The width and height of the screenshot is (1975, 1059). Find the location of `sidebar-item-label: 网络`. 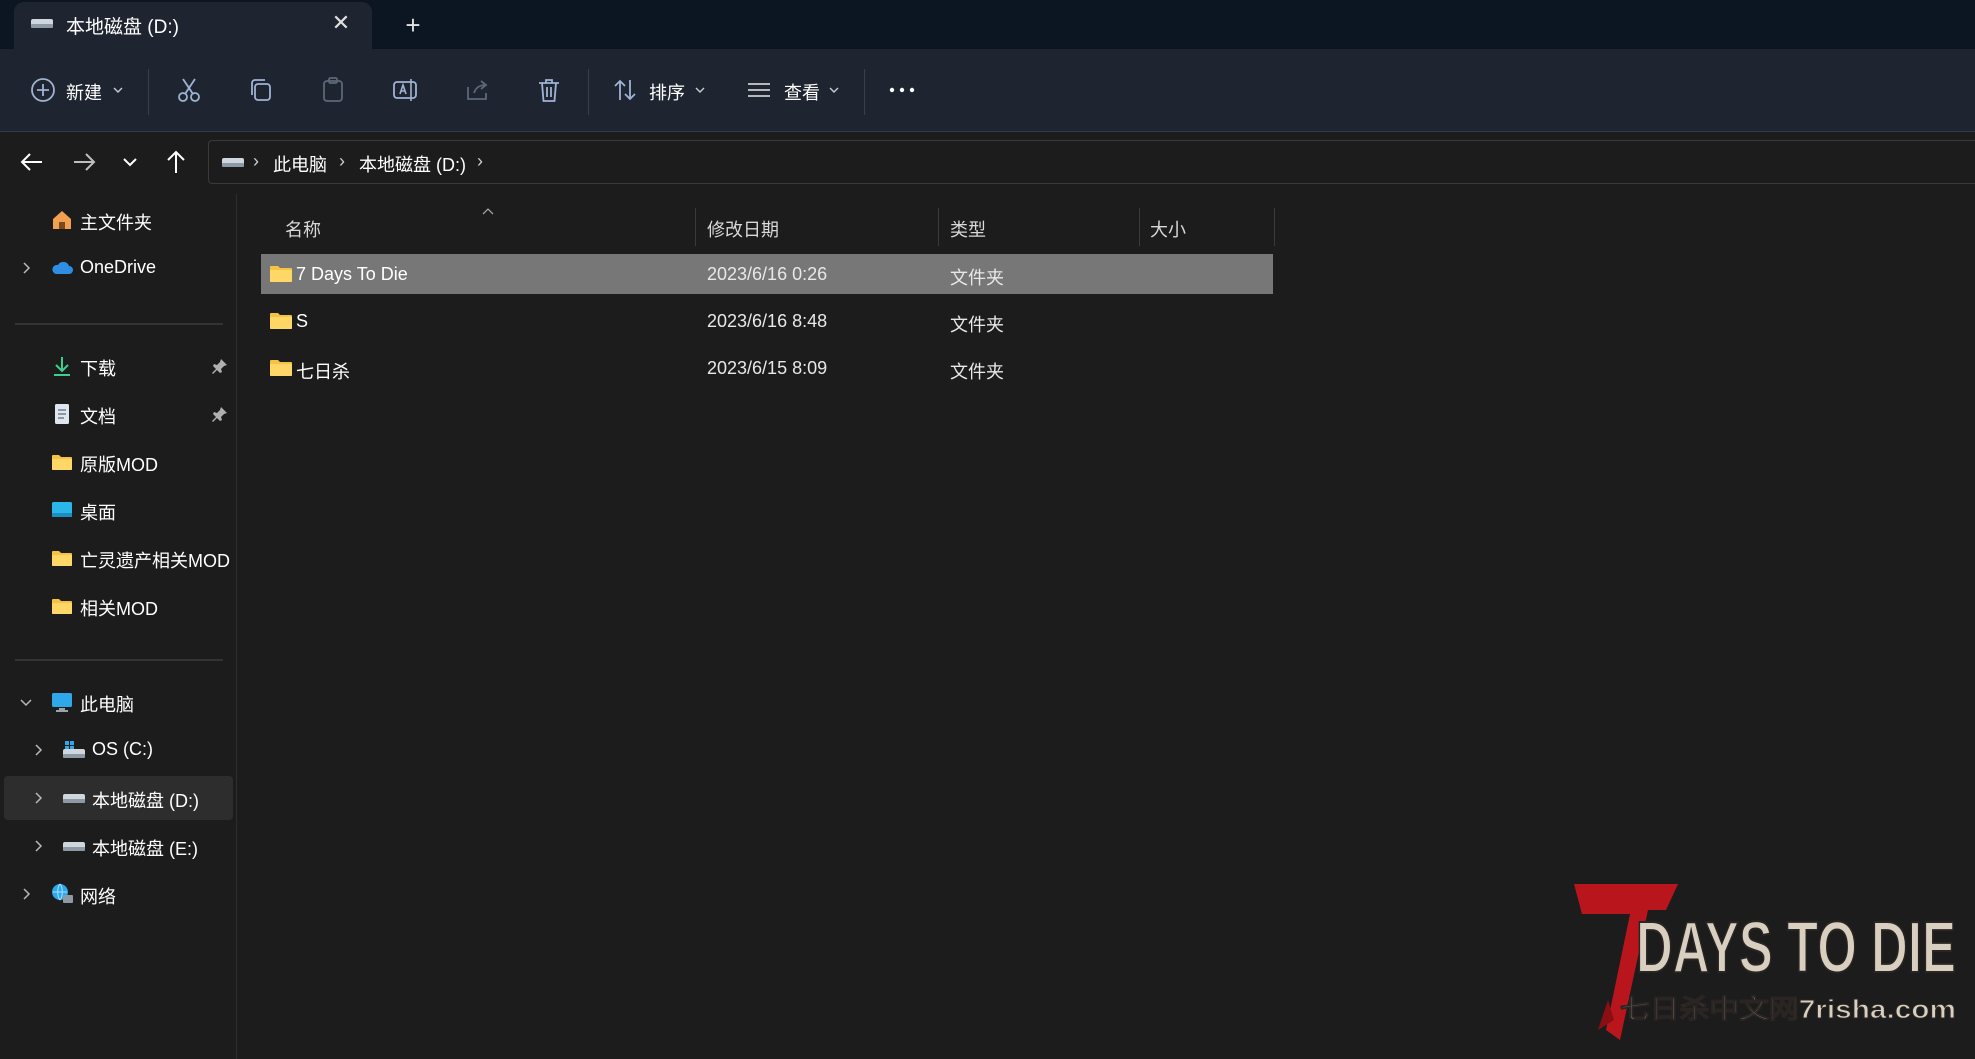

sidebar-item-label: 网络 is located at coordinates (98, 897).